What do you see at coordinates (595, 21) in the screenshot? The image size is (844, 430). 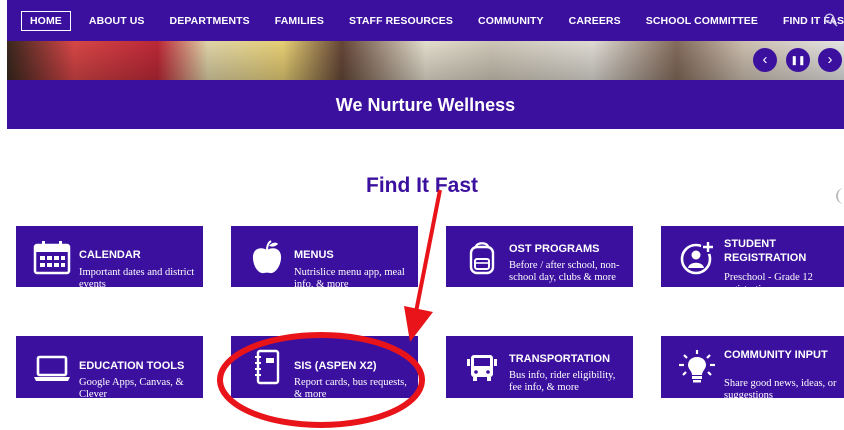 I see `nav-item-careers: CAREERS` at bounding box center [595, 21].